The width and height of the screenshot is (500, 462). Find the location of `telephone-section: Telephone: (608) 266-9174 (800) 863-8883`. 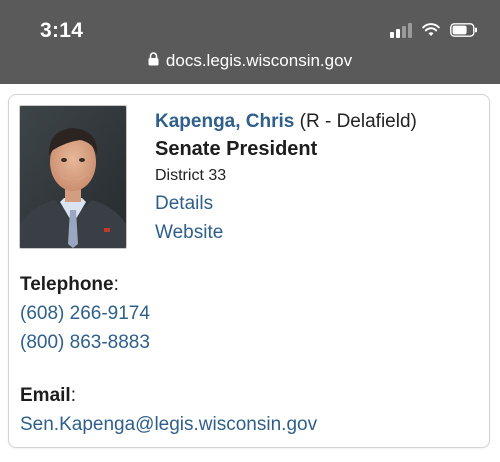

telephone-section: Telephone: (608) 266-9174 (800) 863-8883 is located at coordinates (85, 314).